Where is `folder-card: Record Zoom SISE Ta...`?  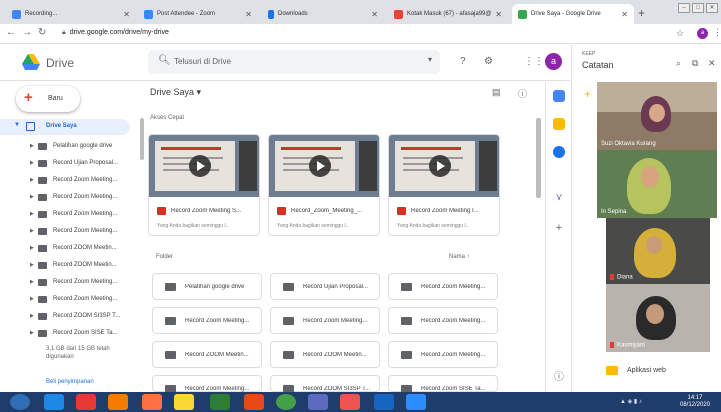 folder-card: Record Zoom SISE Ta... is located at coordinates (443, 384).